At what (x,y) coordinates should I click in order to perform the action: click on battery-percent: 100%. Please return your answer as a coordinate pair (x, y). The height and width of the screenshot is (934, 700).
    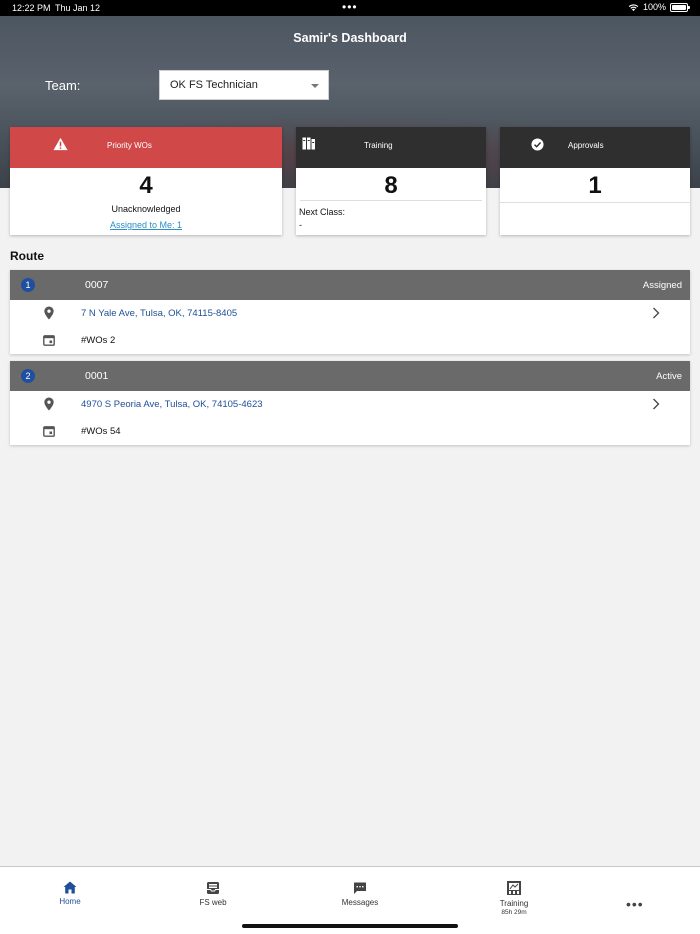
    Looking at the image, I should click on (654, 7).